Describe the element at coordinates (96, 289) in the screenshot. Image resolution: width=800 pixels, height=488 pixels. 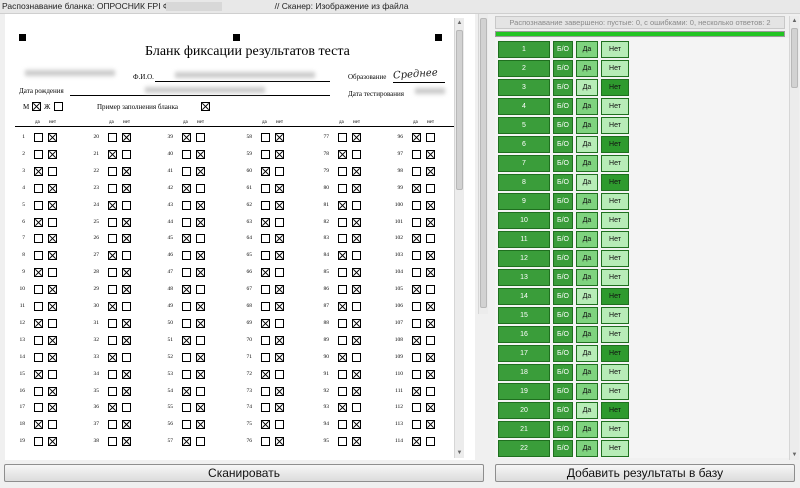
I see `form-question-number: 29` at that location.